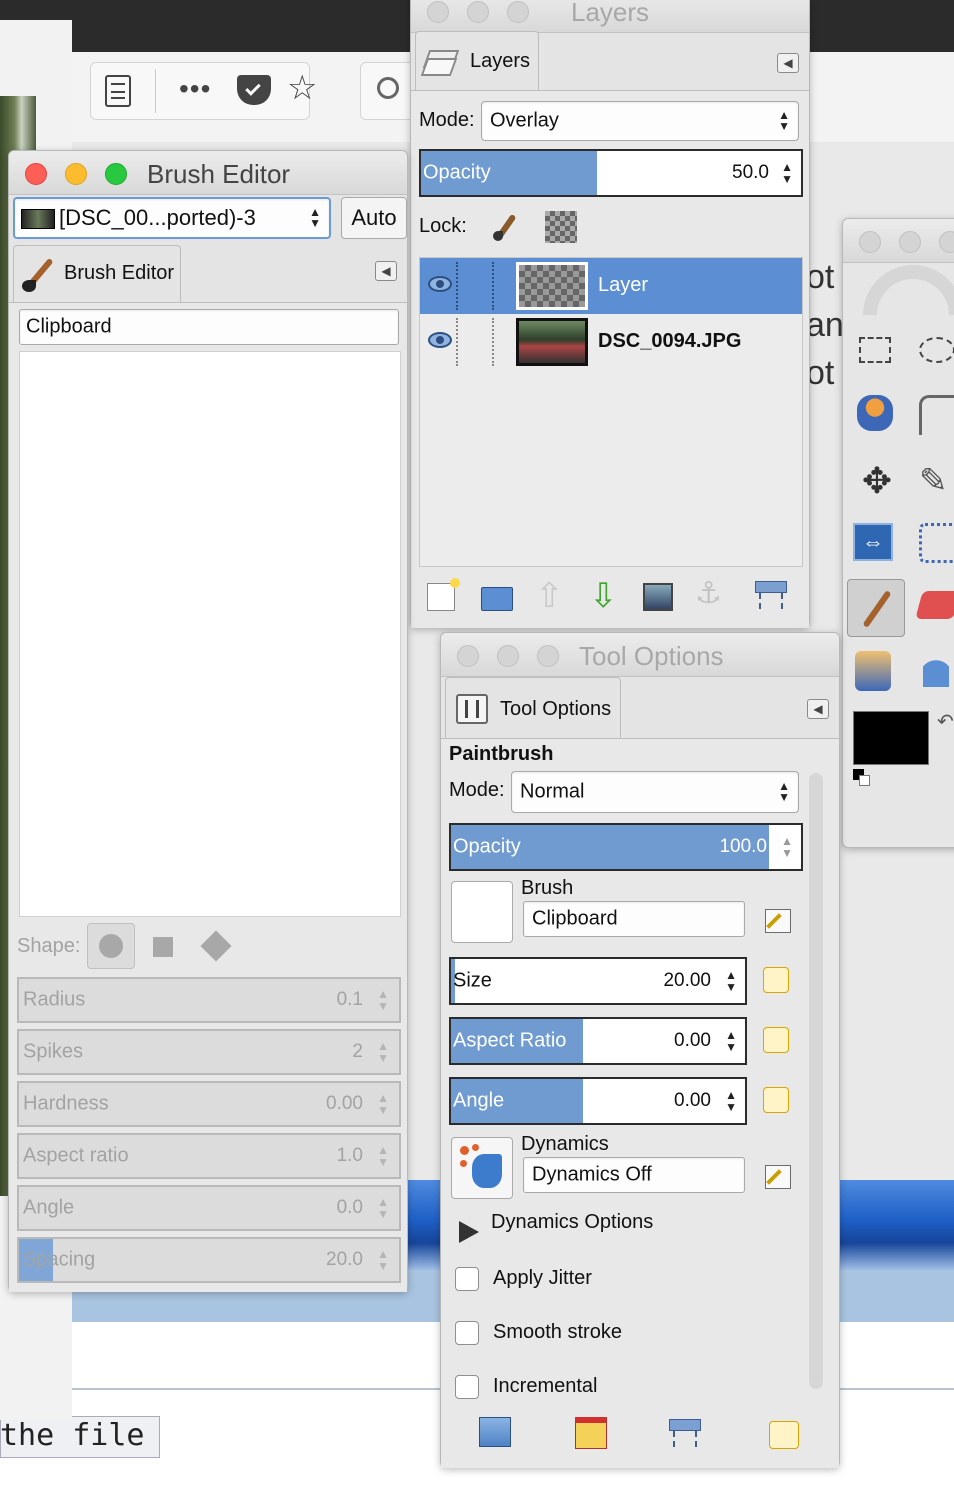  Describe the element at coordinates (209, 1156) in the screenshot. I see `aspect-ratio-spinner: Aspect ratio 1.0 ▲ ▼` at that location.